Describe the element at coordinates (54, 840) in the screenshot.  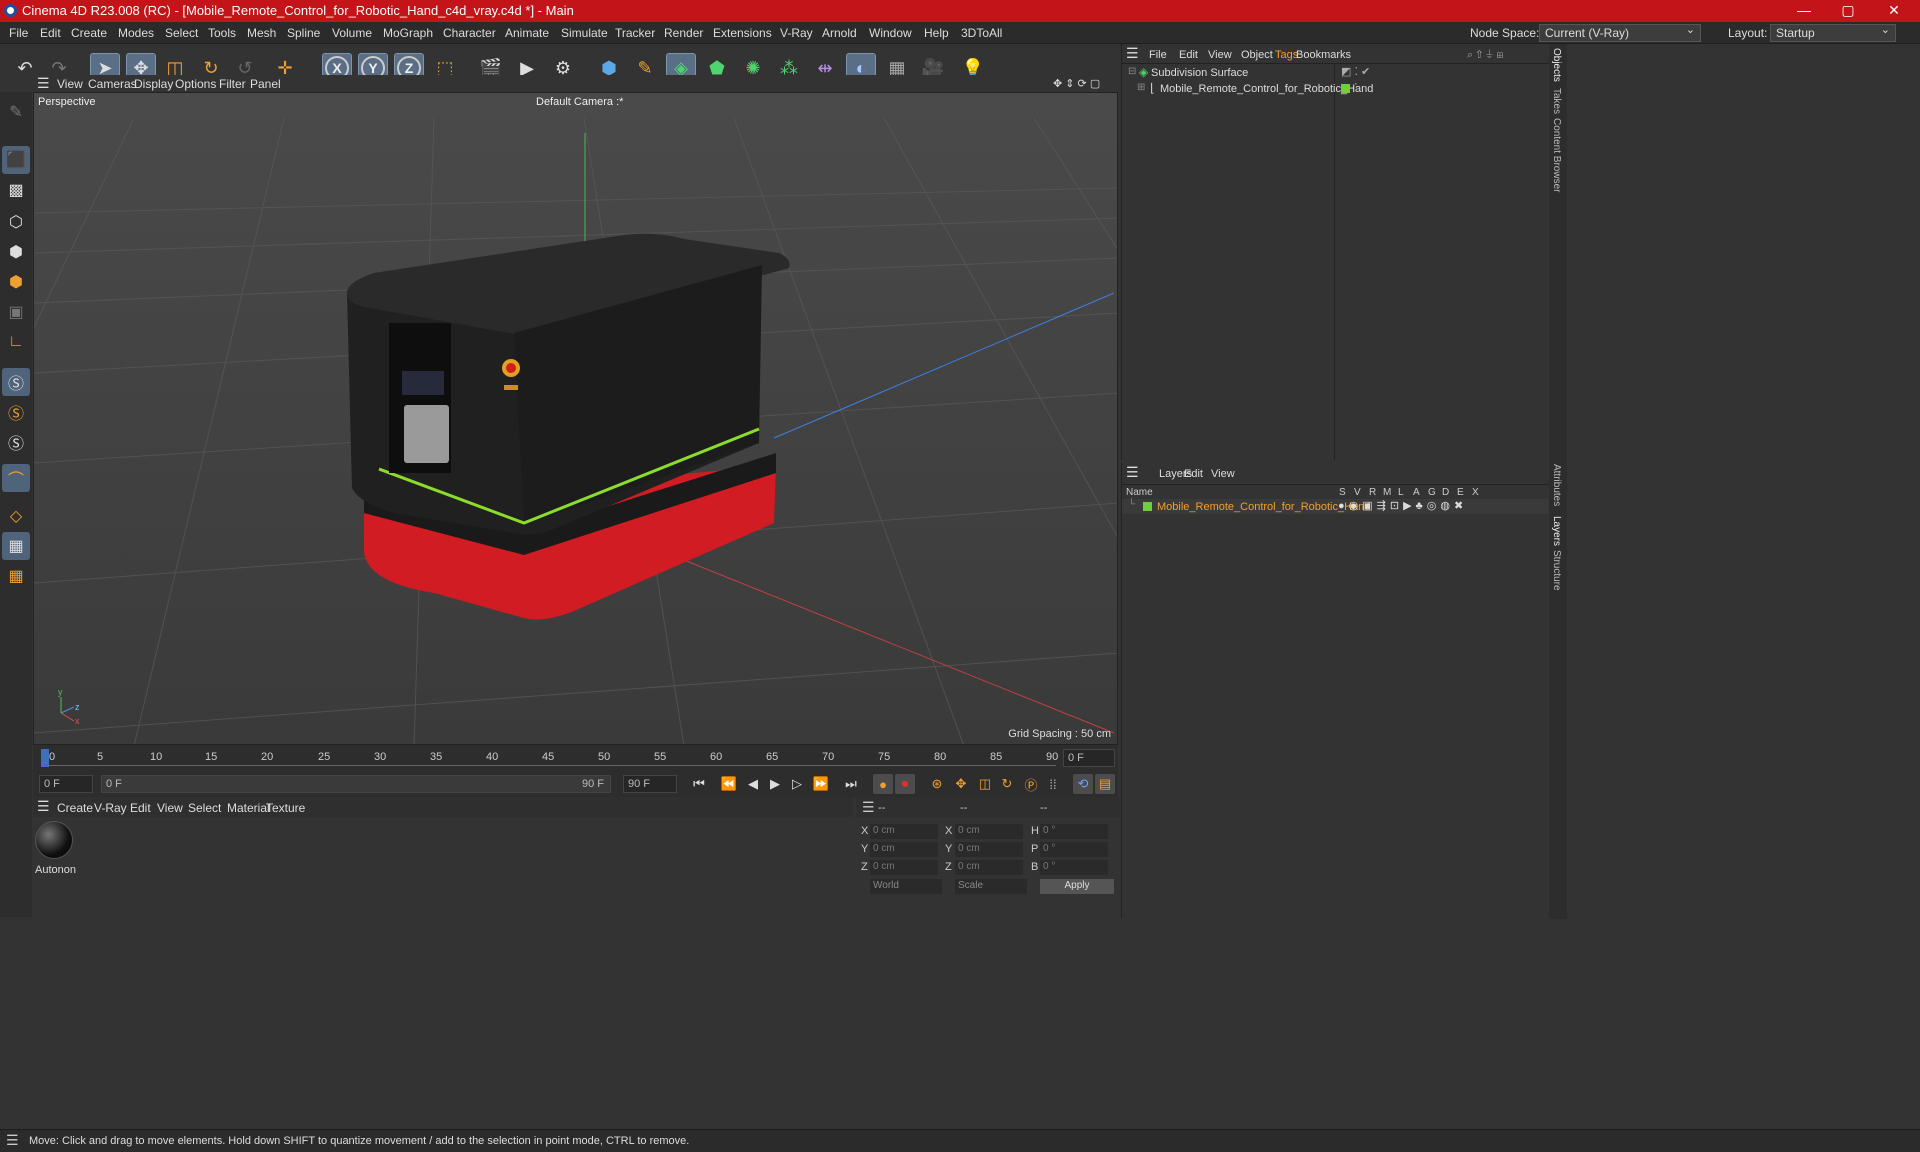
I see `material-thumbnail` at that location.